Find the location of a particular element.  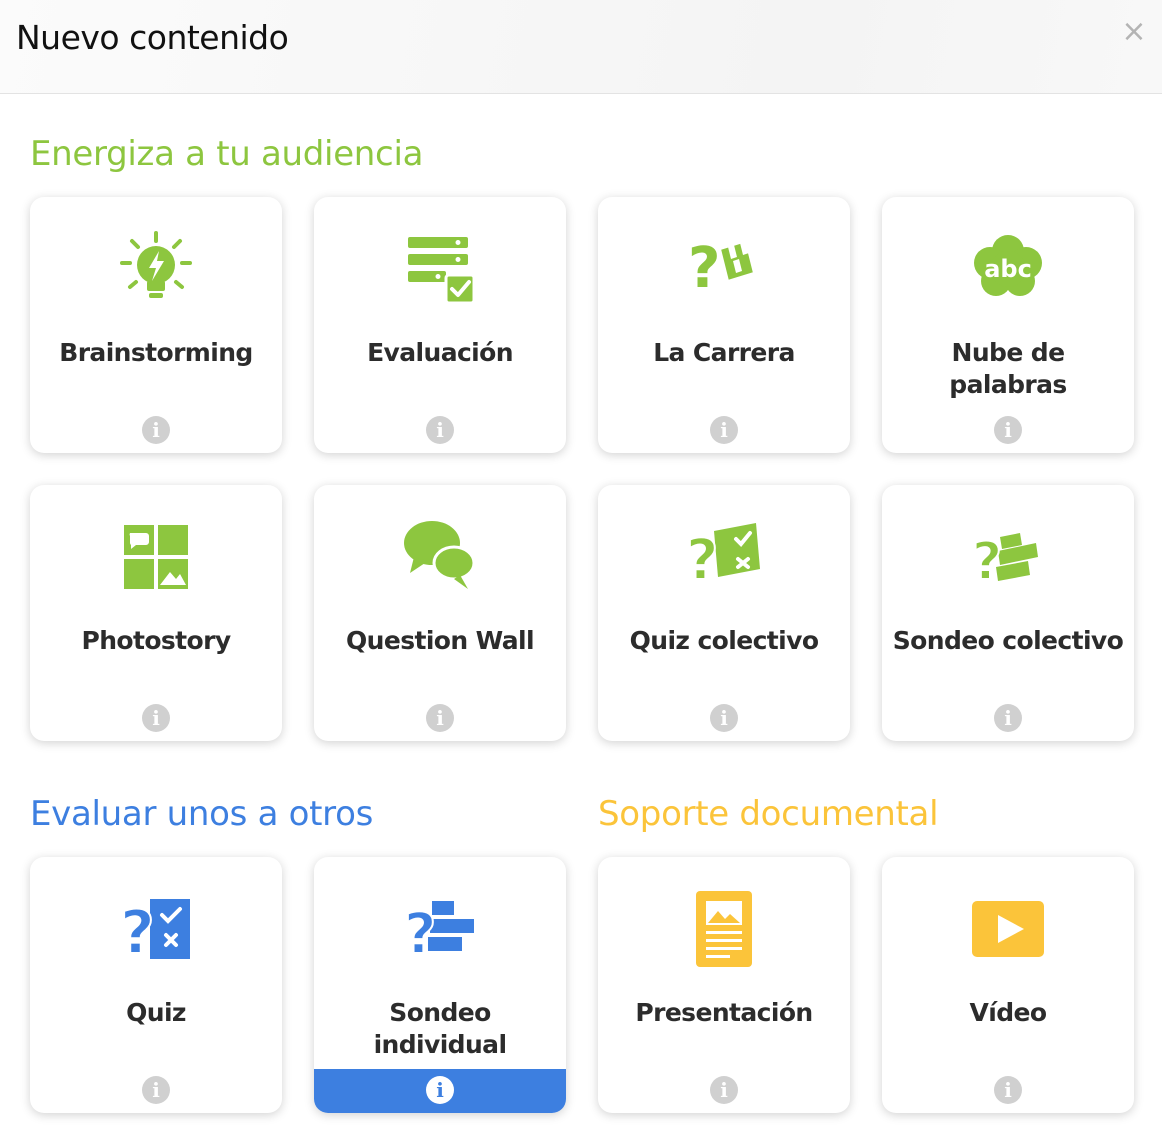

evaluation-icon is located at coordinates (440, 269).